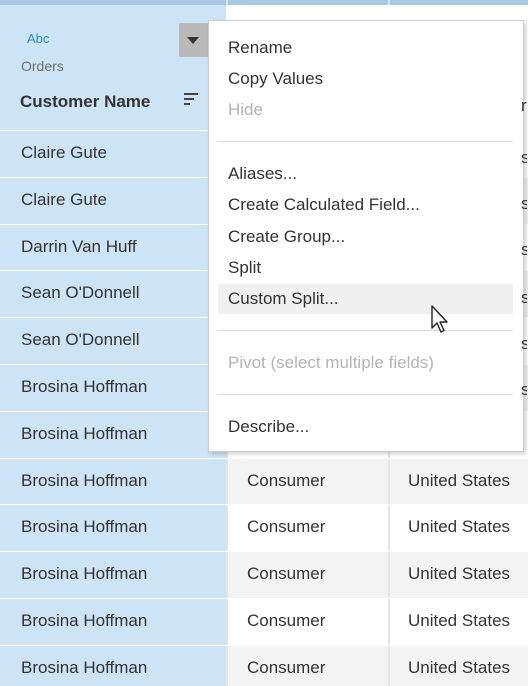  I want to click on data-type-badge: Abc, so click(38, 38).